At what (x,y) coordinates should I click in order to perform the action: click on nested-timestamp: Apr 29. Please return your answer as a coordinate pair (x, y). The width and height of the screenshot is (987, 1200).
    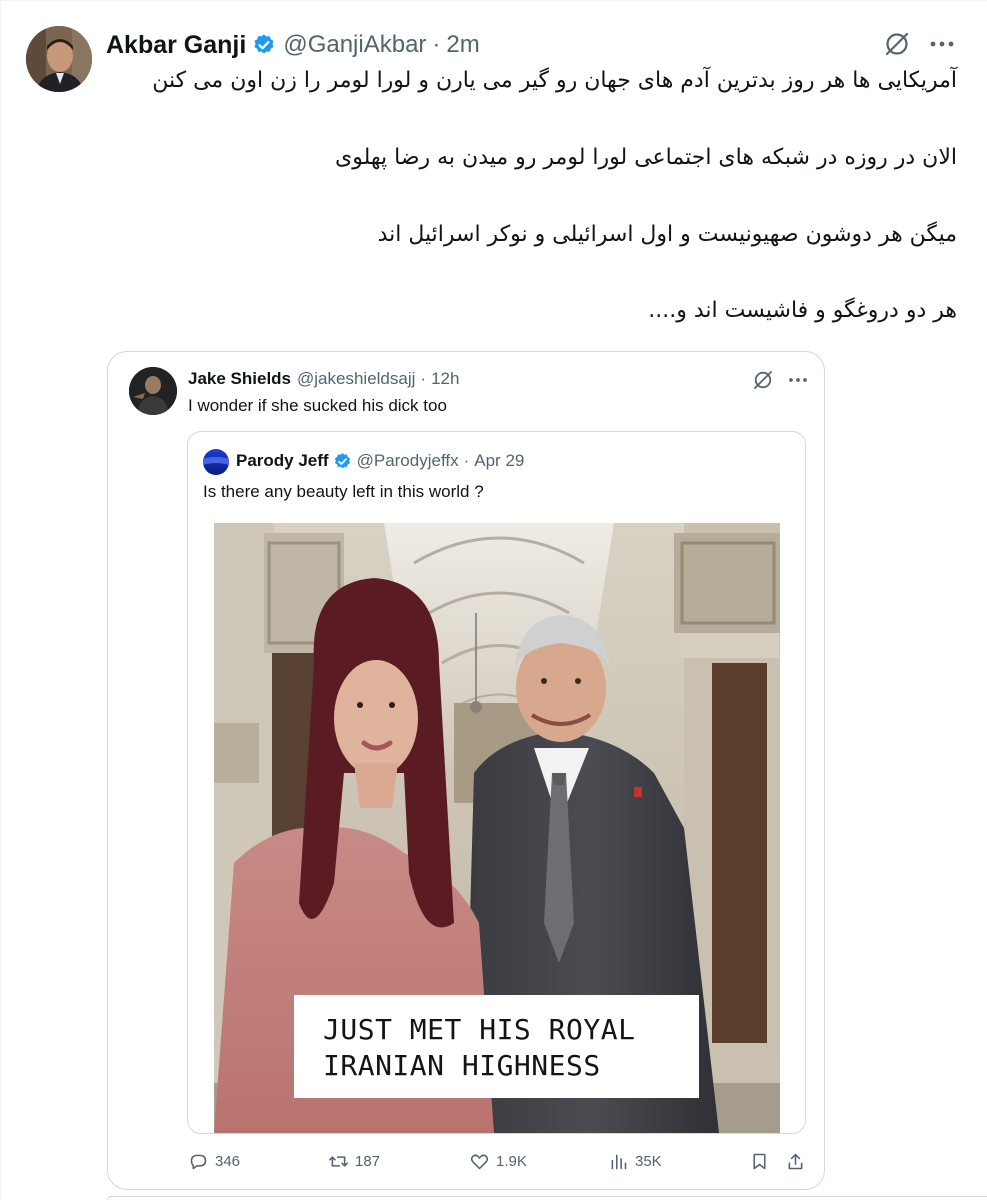
    Looking at the image, I should click on (499, 461).